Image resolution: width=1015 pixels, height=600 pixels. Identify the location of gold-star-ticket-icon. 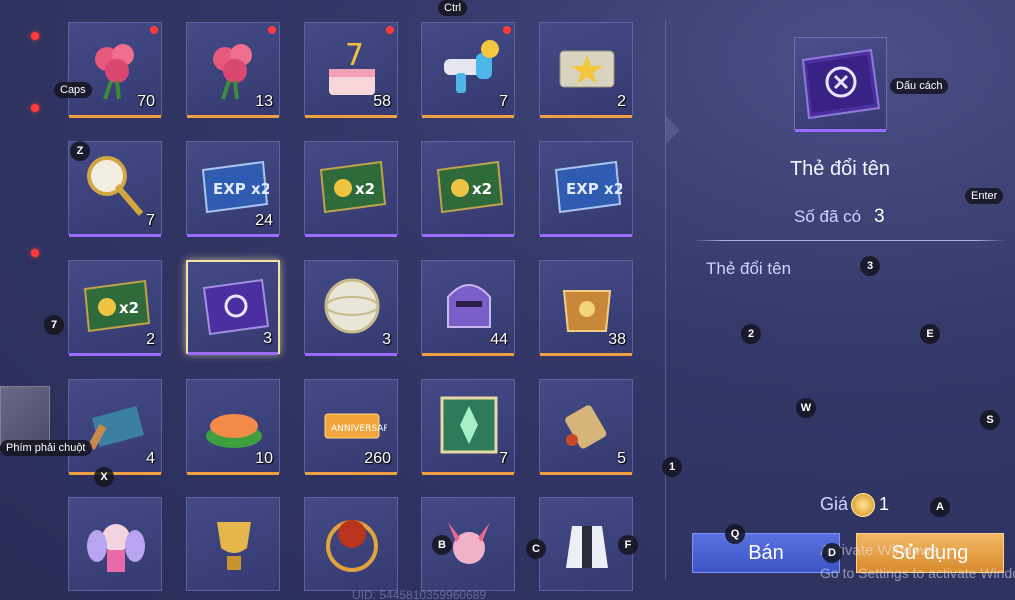
(587, 69).